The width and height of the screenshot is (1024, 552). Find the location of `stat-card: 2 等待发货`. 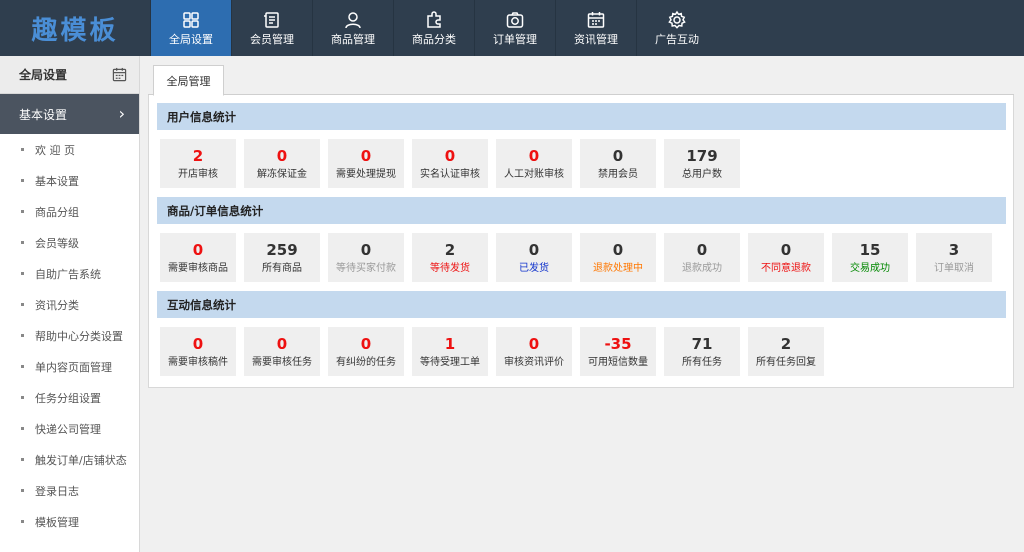

stat-card: 2 等待发货 is located at coordinates (450, 257).